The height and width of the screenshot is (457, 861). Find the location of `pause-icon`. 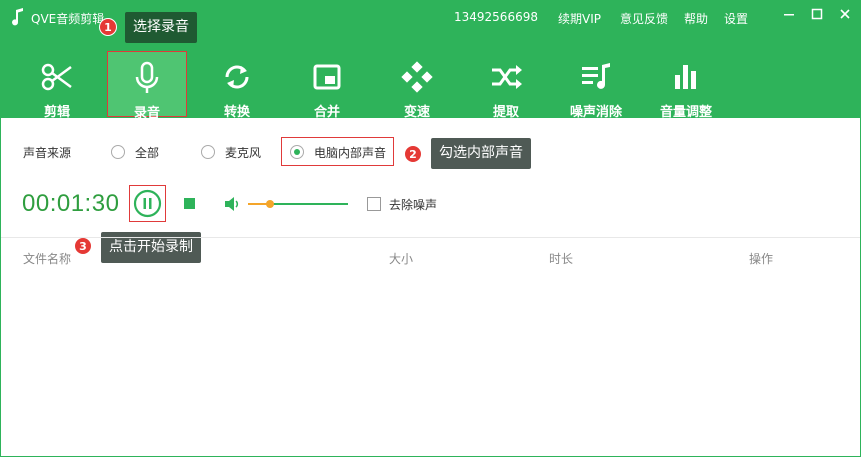

pause-icon is located at coordinates (147, 203).